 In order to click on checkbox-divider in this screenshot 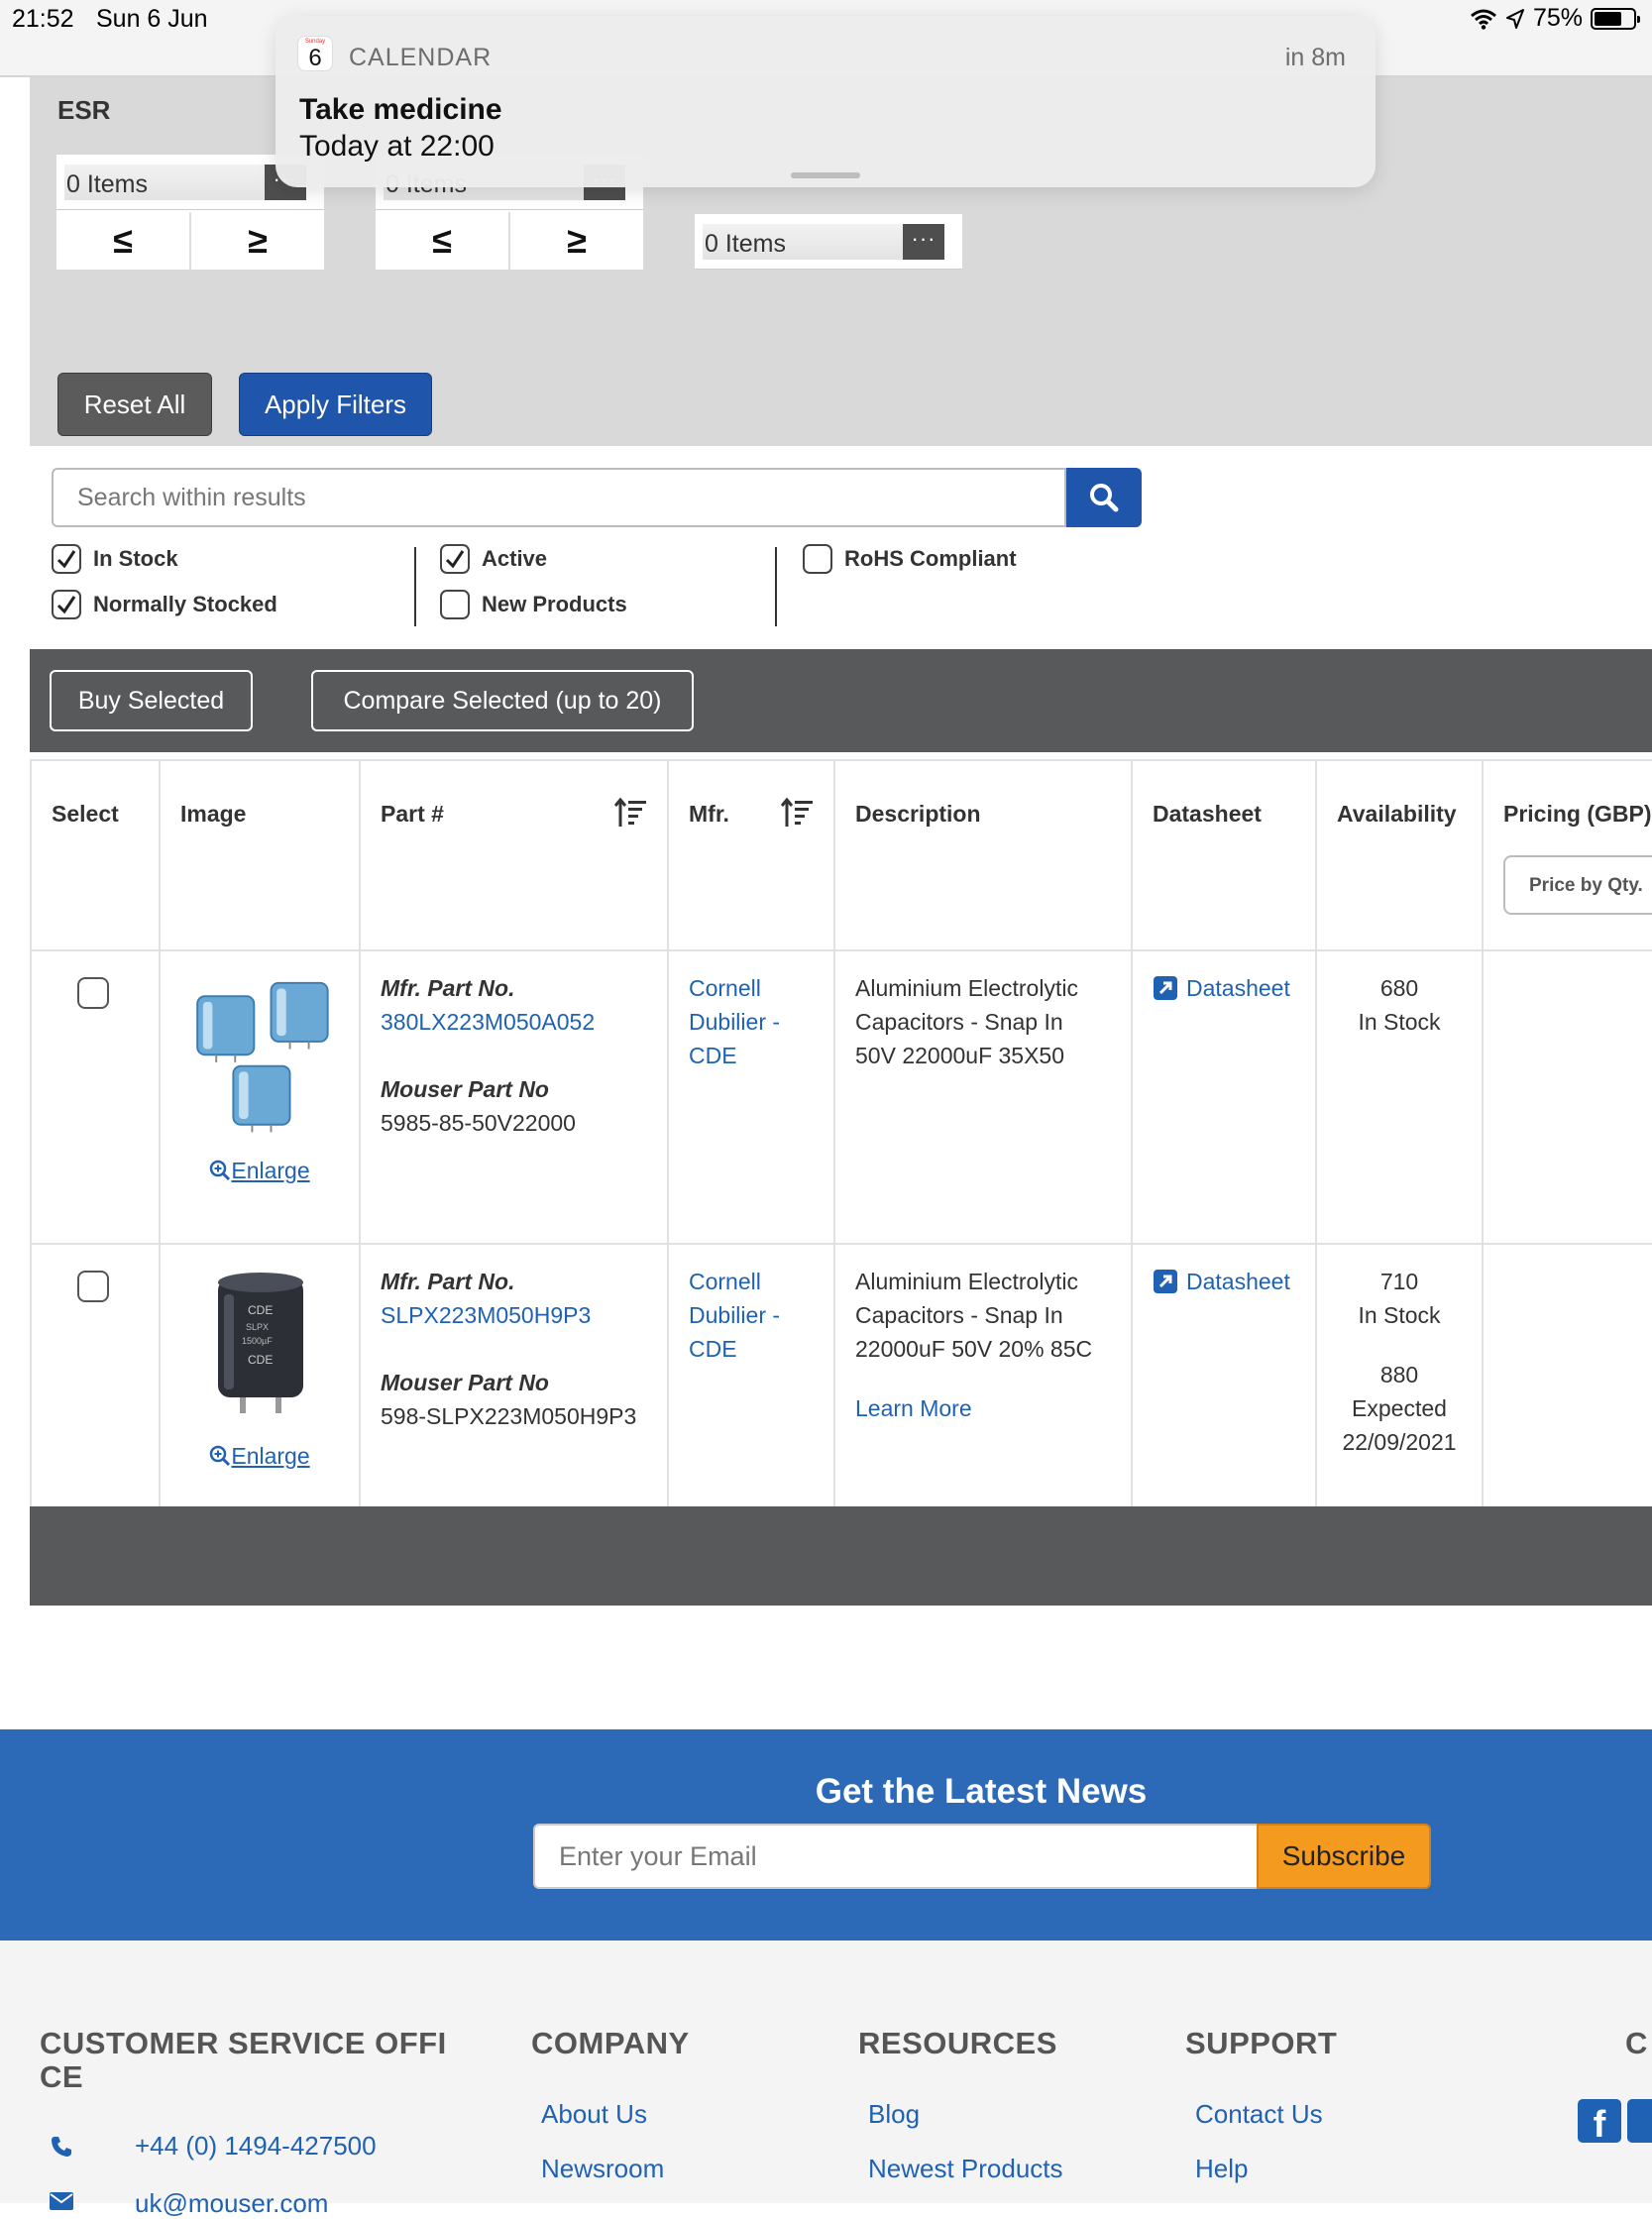, I will do `click(776, 586)`.